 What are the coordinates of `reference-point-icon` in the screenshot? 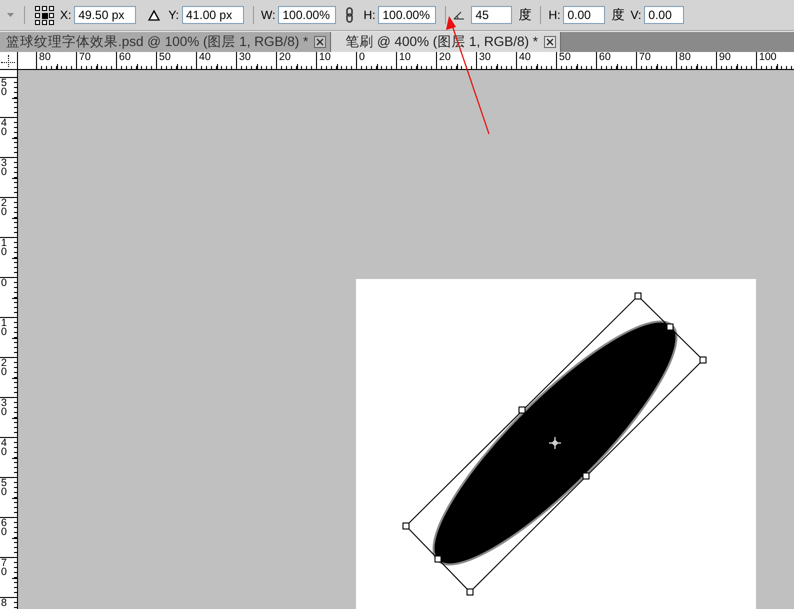 It's located at (44, 15).